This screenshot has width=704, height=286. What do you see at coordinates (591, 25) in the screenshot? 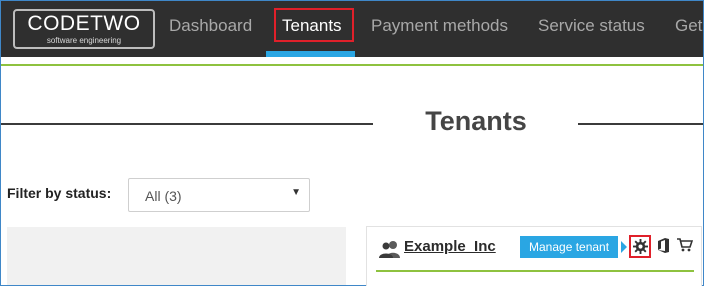
I see `nav-service-status-label: Service status` at bounding box center [591, 25].